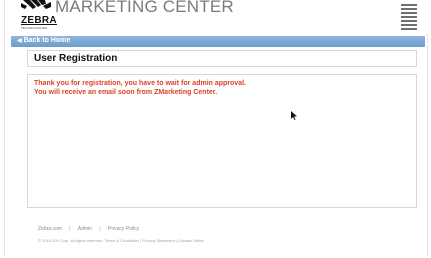 The image size is (431, 258). Describe the element at coordinates (409, 17) in the screenshot. I see `hamburger-menu-icon` at that location.